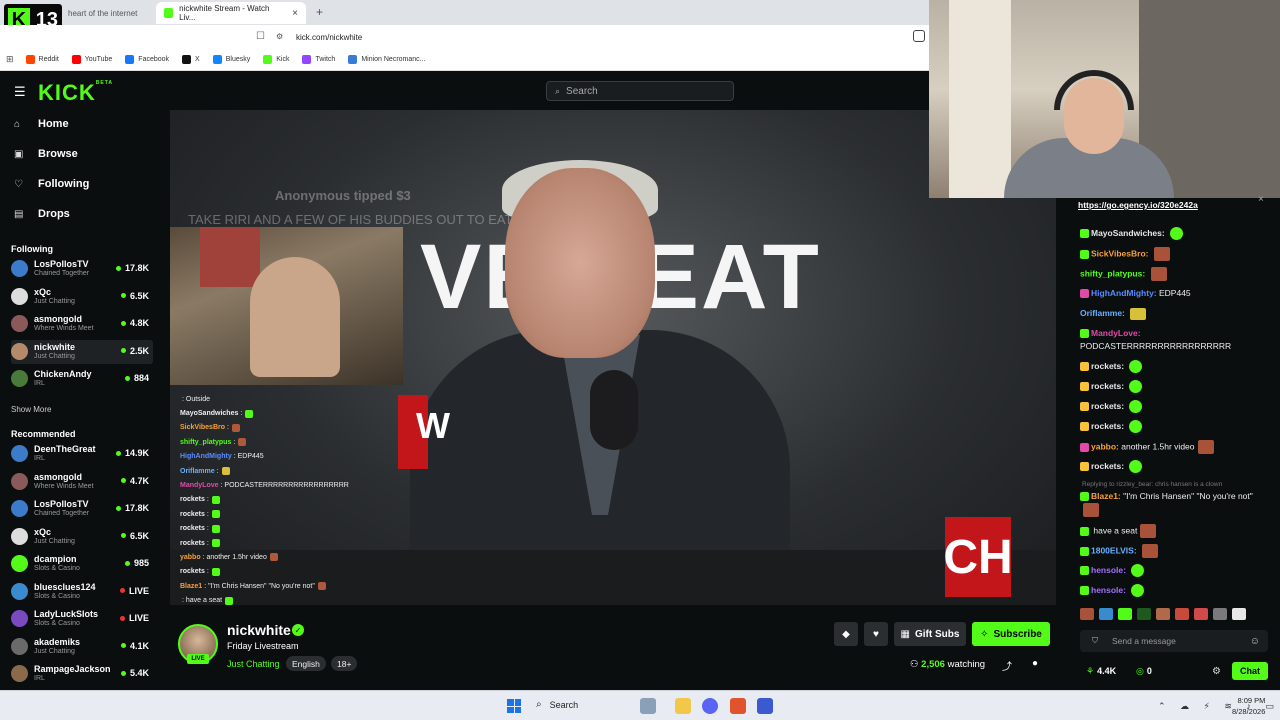 Image resolution: width=1280 pixels, height=720 pixels. What do you see at coordinates (1101, 671) in the screenshot?
I see `channel-points: ⚘ 4.4K` at bounding box center [1101, 671].